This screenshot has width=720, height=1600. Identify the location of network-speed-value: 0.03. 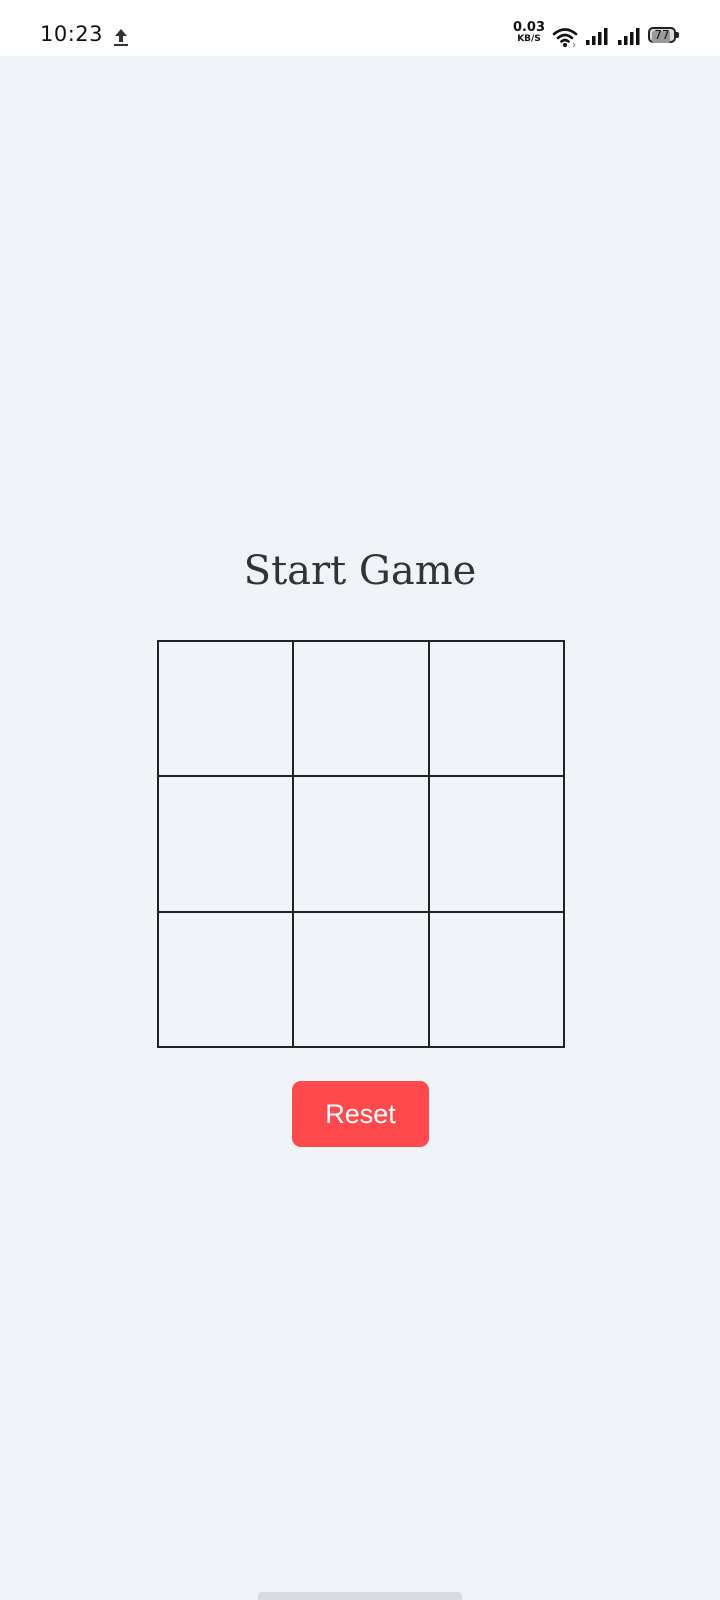
(529, 27).